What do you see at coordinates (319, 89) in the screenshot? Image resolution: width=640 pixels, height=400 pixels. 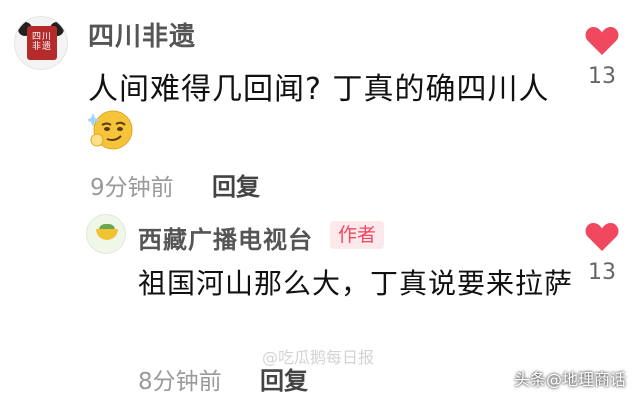 I see `comment-text: 人间难得几回闻? 丁真的确四川人` at bounding box center [319, 89].